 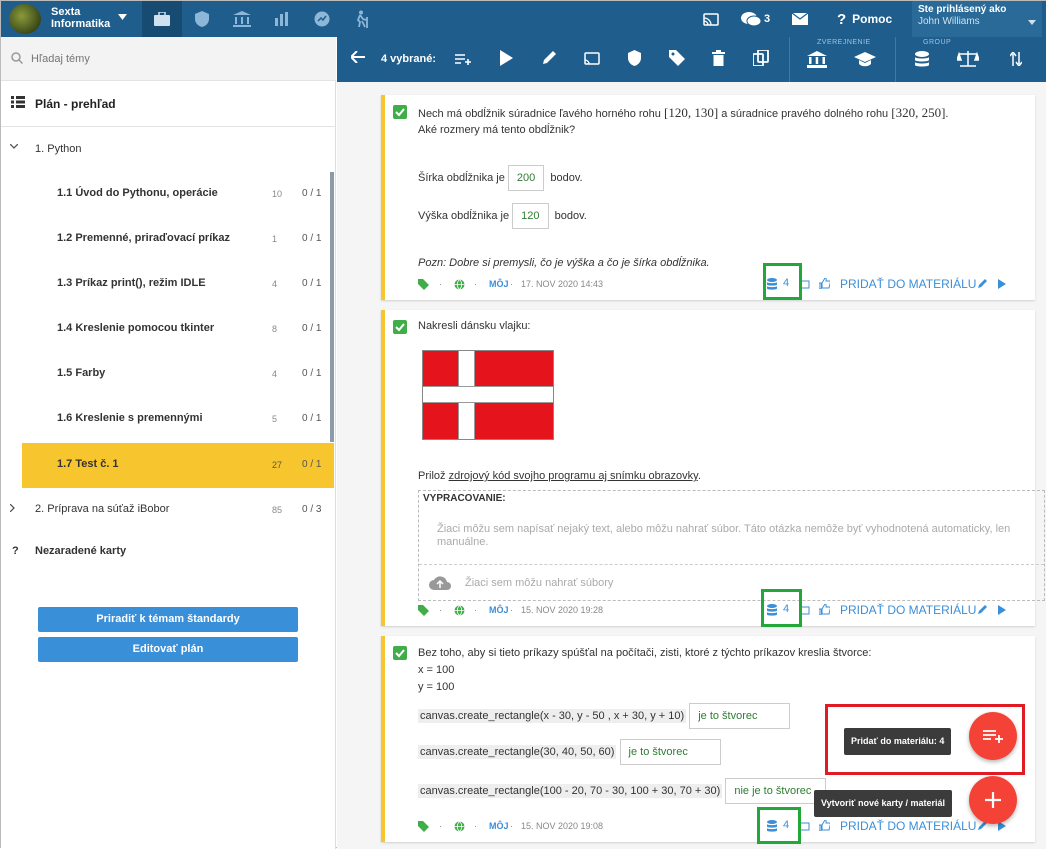 What do you see at coordinates (962, 9) in the screenshot?
I see `user-label: Ste prihlásený ako` at bounding box center [962, 9].